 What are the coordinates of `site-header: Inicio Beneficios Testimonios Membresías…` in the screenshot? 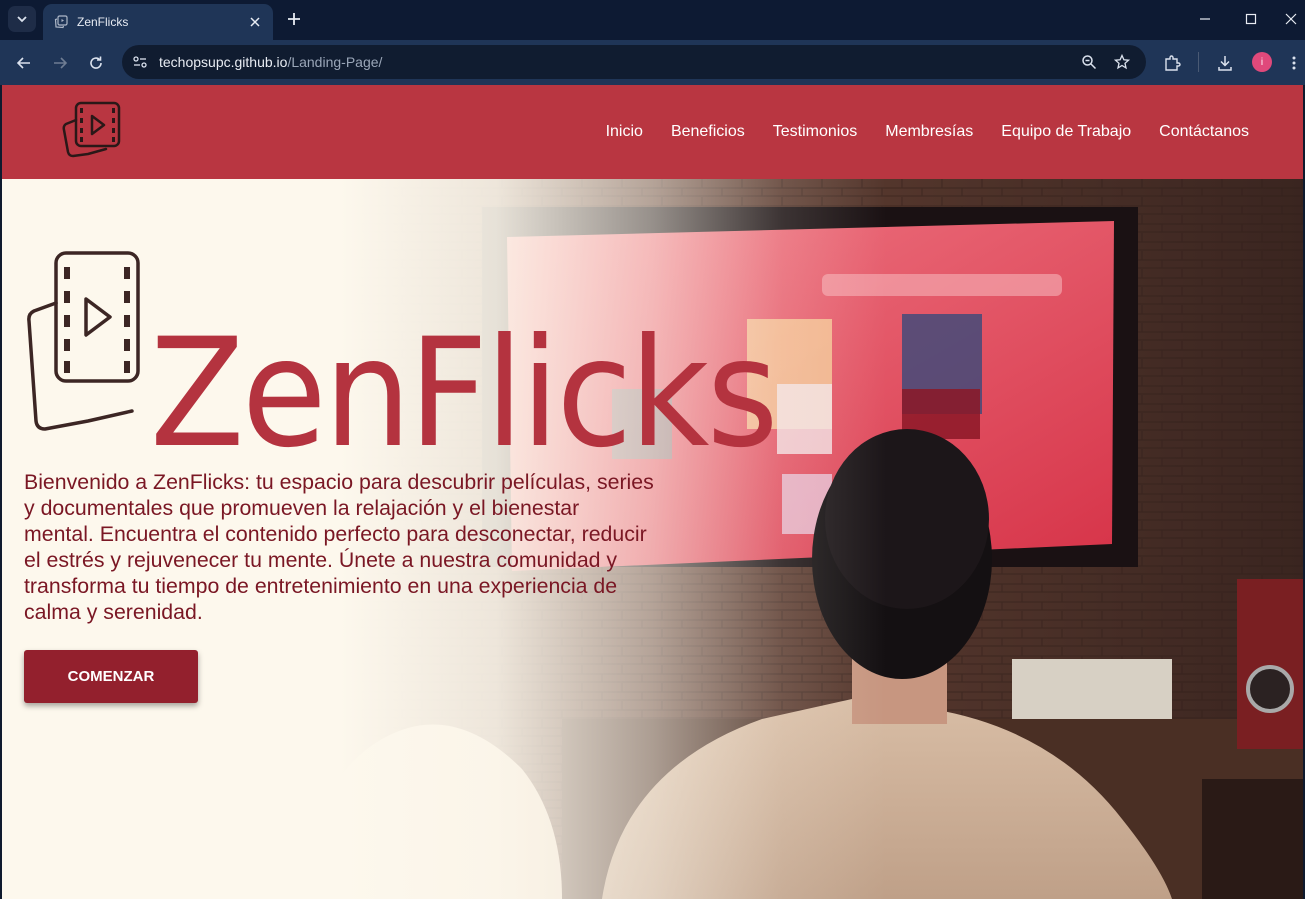 It's located at (652, 132).